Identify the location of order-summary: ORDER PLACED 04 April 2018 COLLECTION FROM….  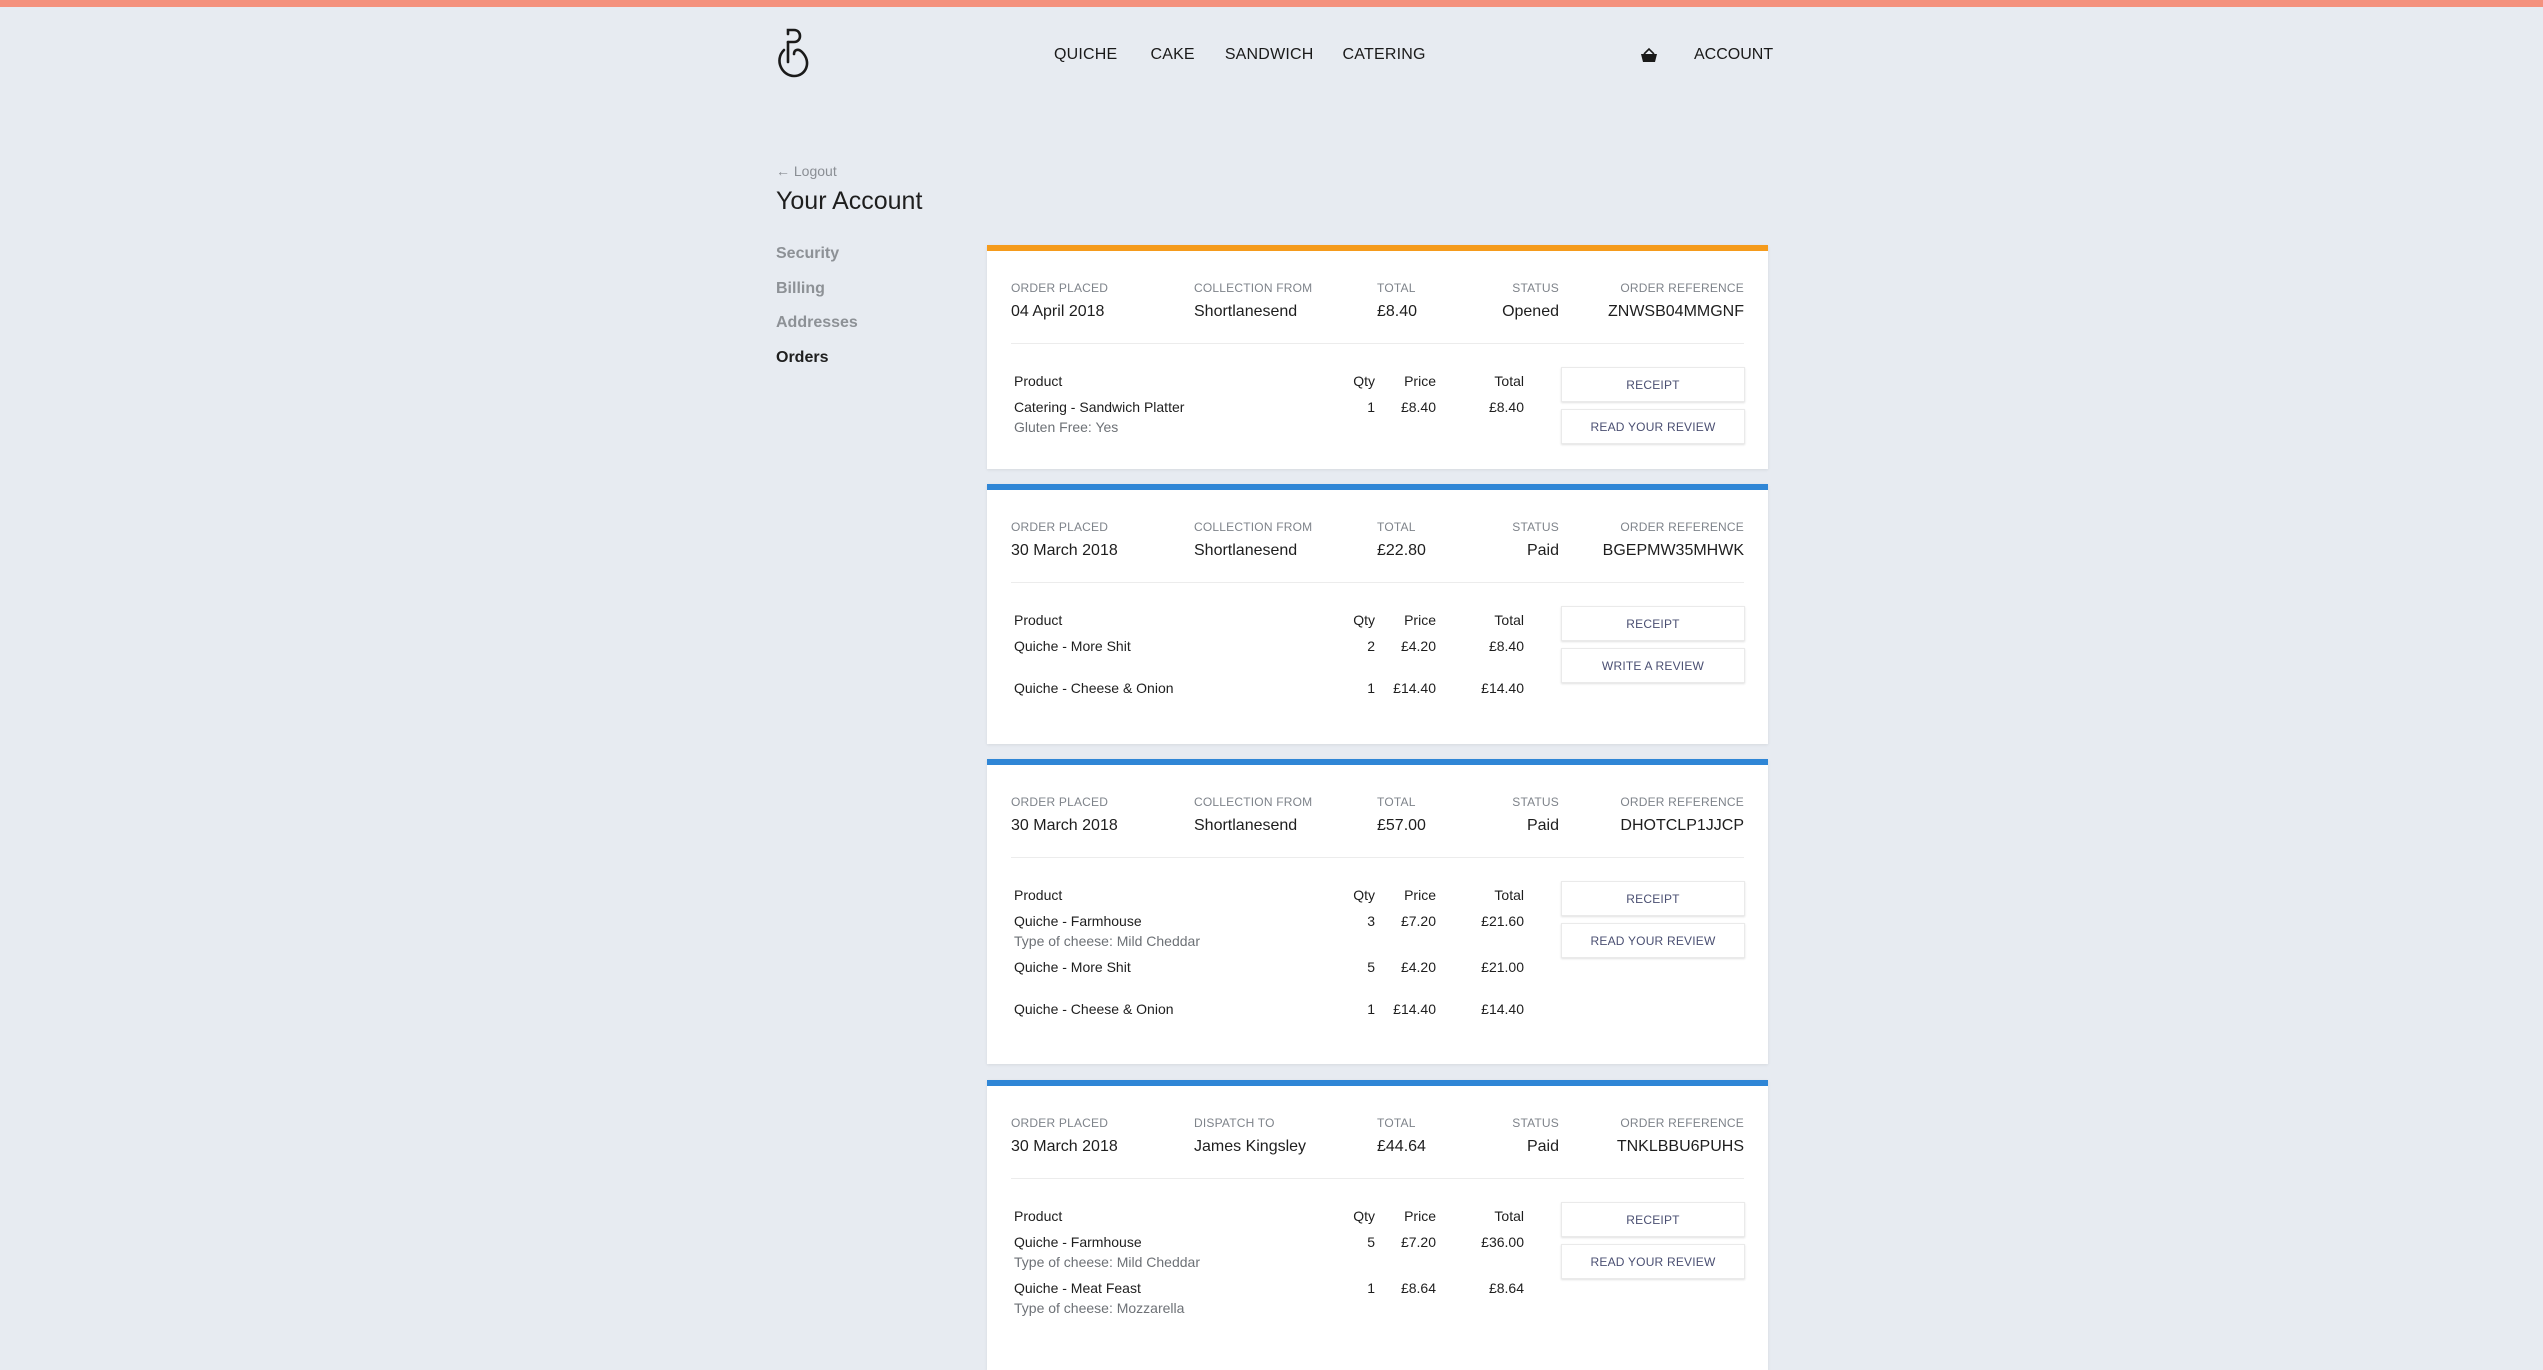
(1377, 306).